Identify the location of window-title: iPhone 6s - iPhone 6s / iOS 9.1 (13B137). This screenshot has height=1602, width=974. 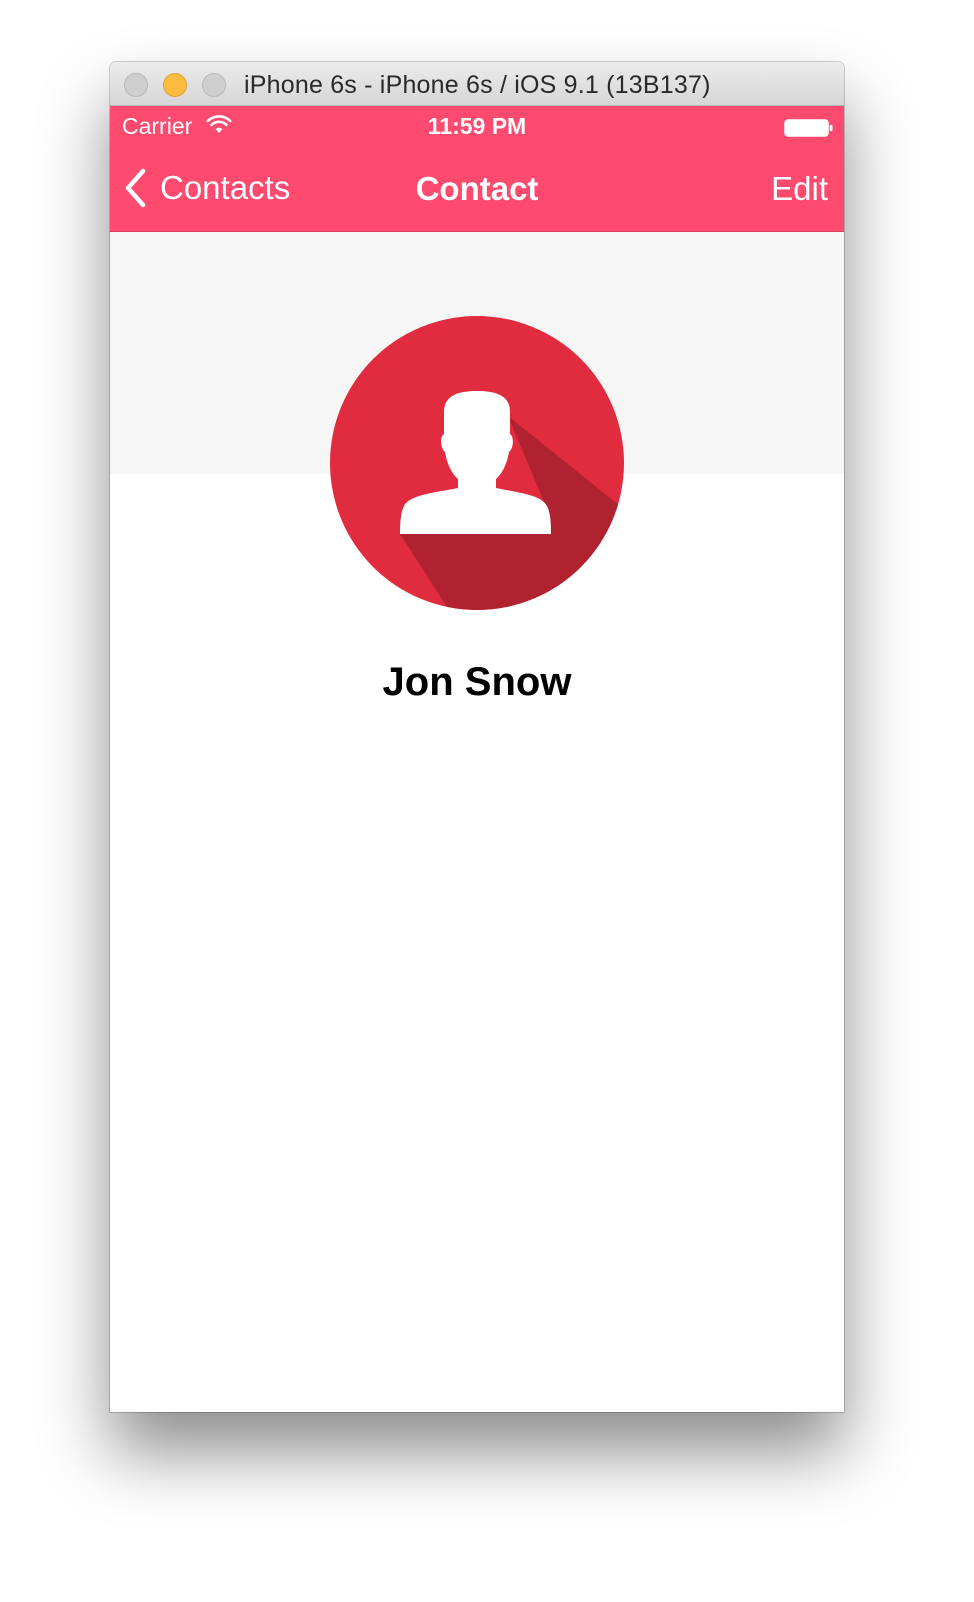
(477, 85).